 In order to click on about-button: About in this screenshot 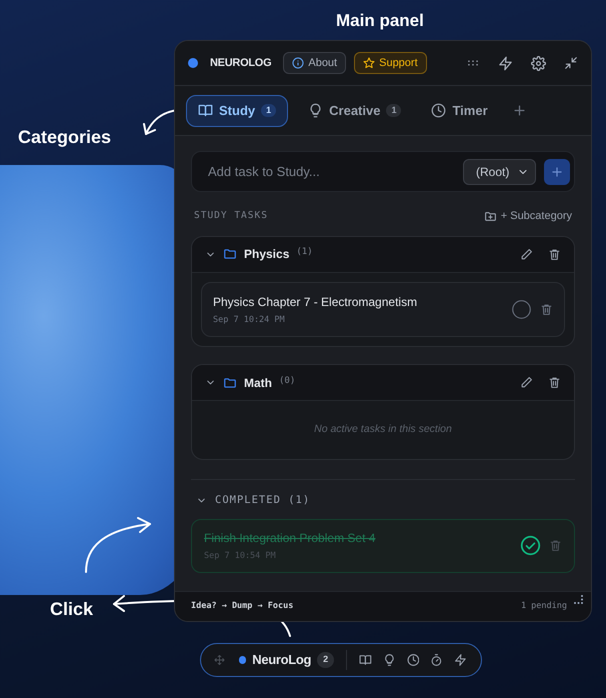, I will do `click(314, 63)`.